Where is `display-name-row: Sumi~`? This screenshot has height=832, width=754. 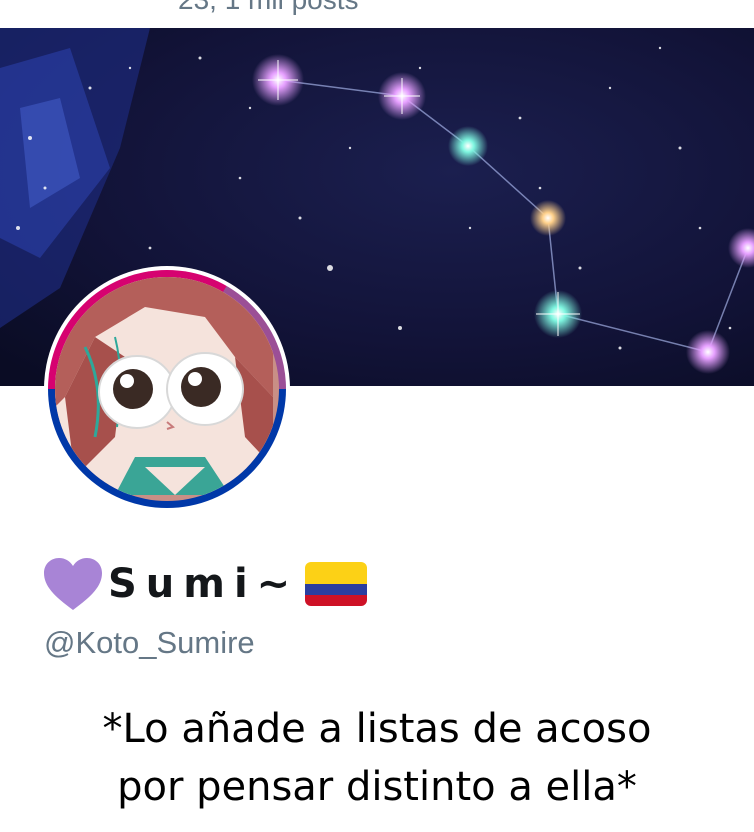
display-name-row: Sumi~ is located at coordinates (205, 584).